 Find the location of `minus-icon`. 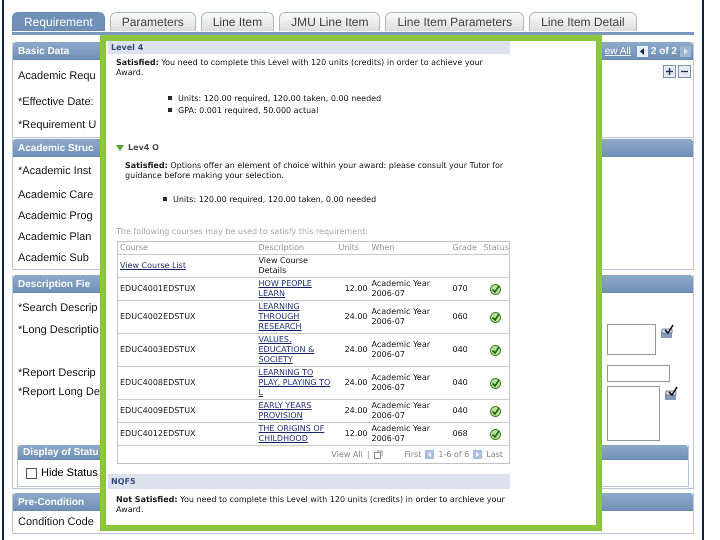

minus-icon is located at coordinates (684, 71).